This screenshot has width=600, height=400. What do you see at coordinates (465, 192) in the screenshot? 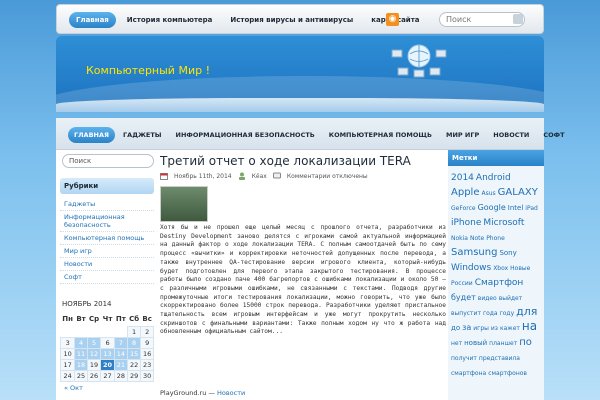
I see `tag-link: Apple` at bounding box center [465, 192].